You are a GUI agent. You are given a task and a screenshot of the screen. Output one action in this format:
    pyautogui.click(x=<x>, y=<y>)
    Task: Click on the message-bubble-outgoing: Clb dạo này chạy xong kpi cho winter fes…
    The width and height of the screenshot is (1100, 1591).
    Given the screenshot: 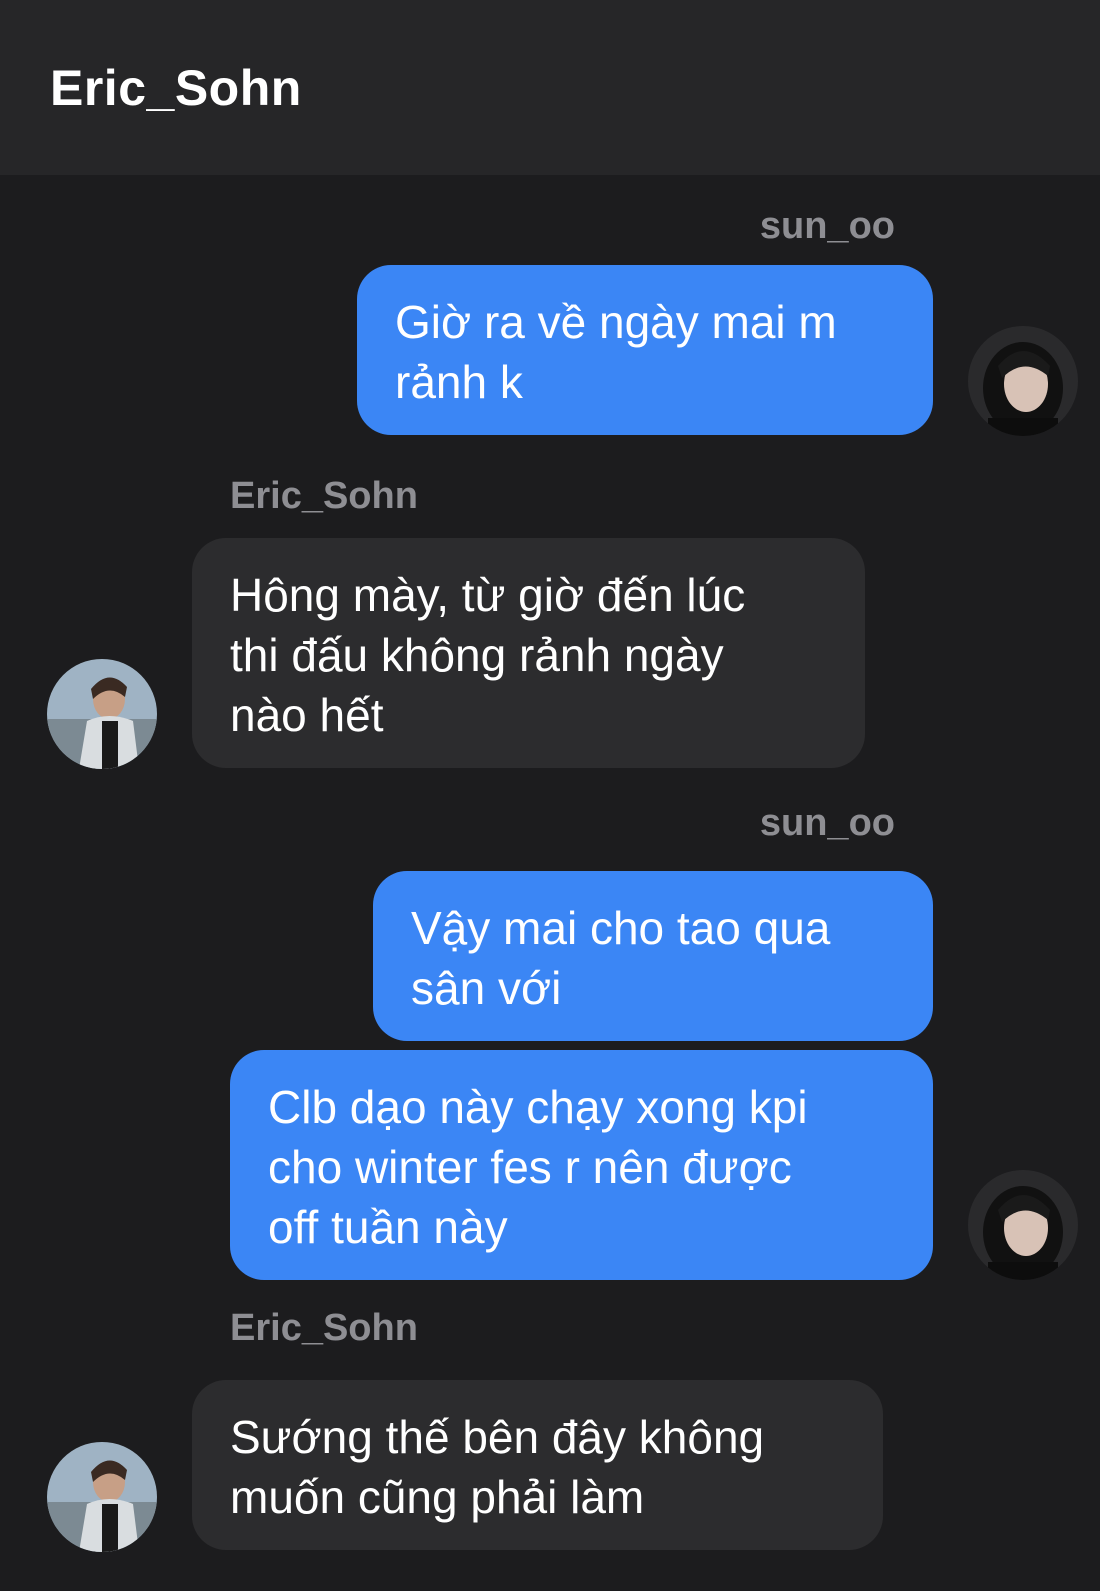 What is the action you would take?
    pyautogui.click(x=581, y=1165)
    